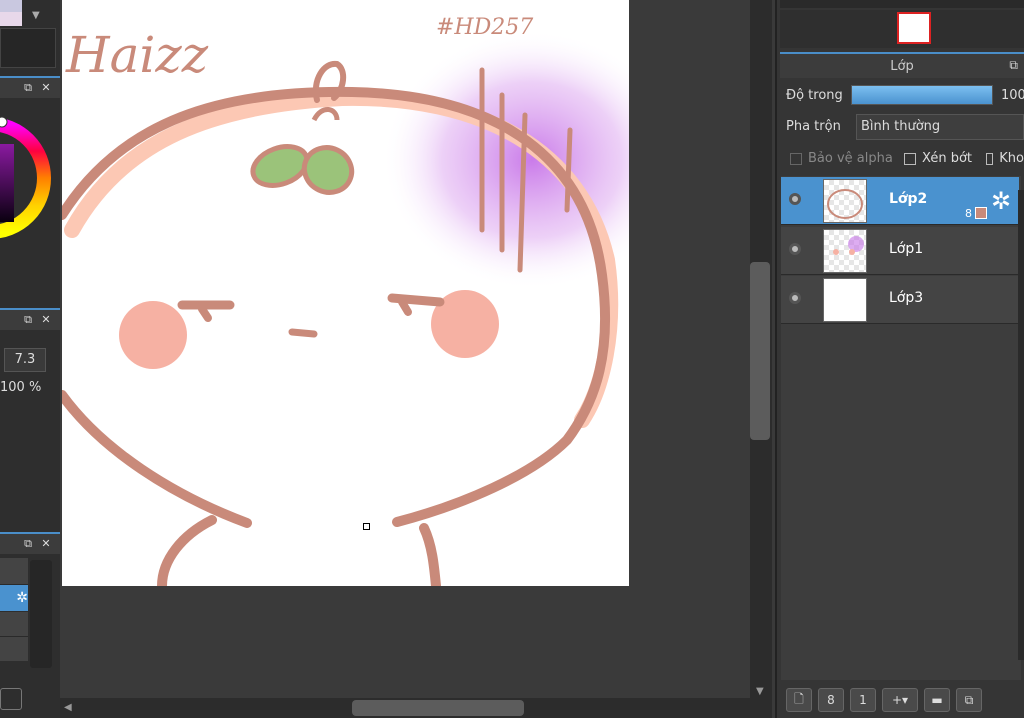  I want to click on hashtag-text: #HD257, so click(484, 27).